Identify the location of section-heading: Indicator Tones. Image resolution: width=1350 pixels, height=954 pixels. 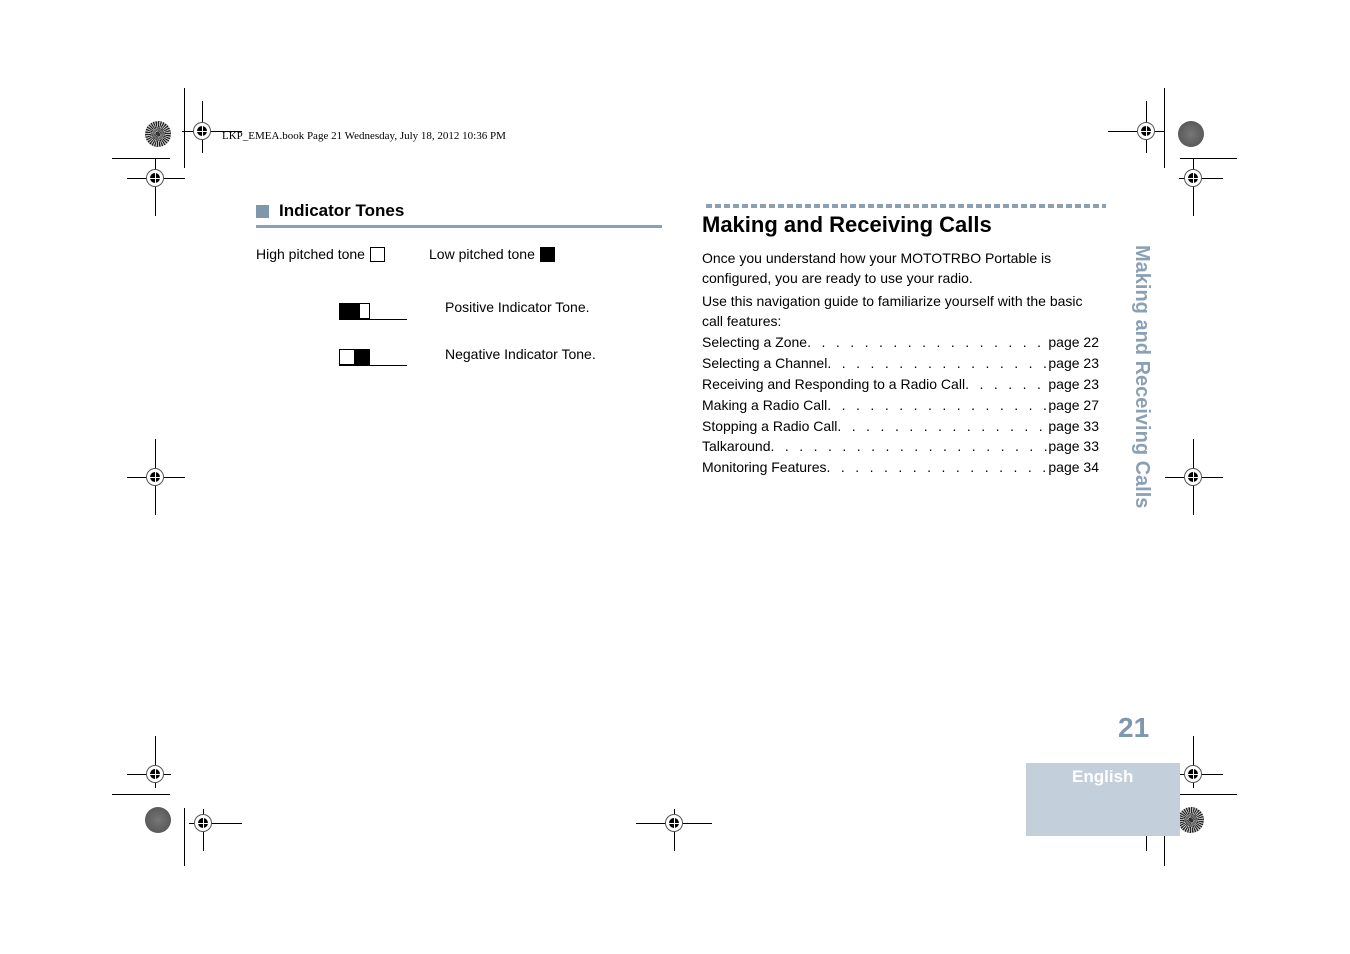
(330, 211).